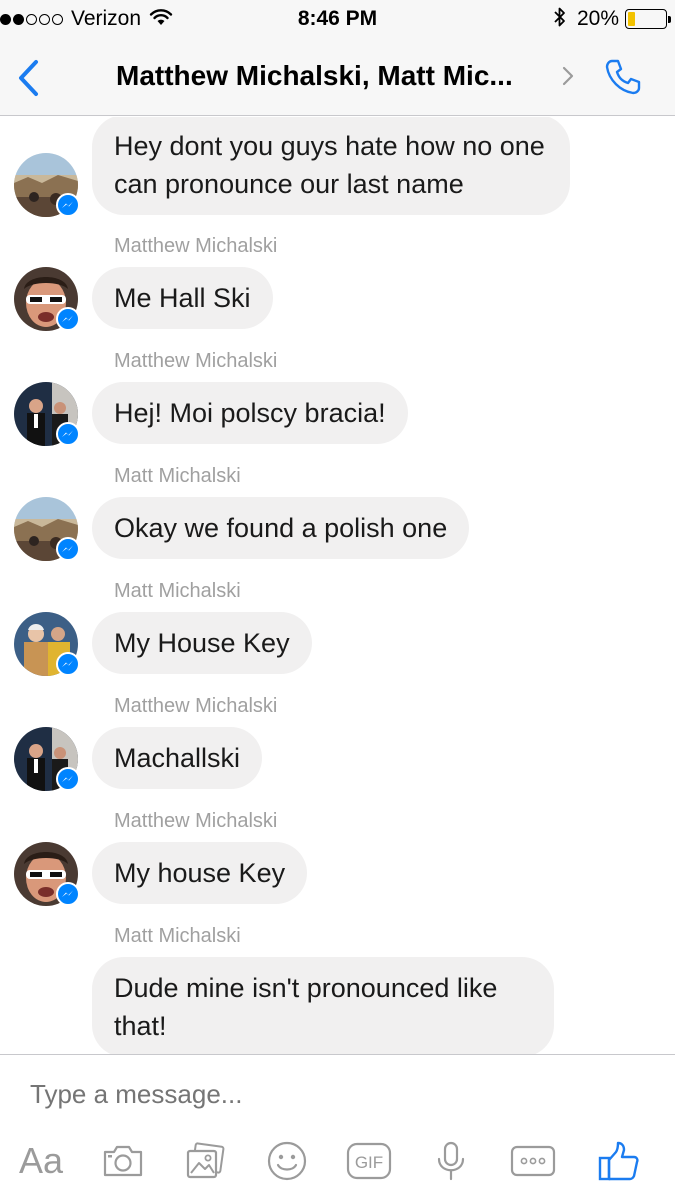 The height and width of the screenshot is (1200, 675). What do you see at coordinates (250, 413) in the screenshot?
I see `message-bubble: Hej! Moi polscy bracia!` at bounding box center [250, 413].